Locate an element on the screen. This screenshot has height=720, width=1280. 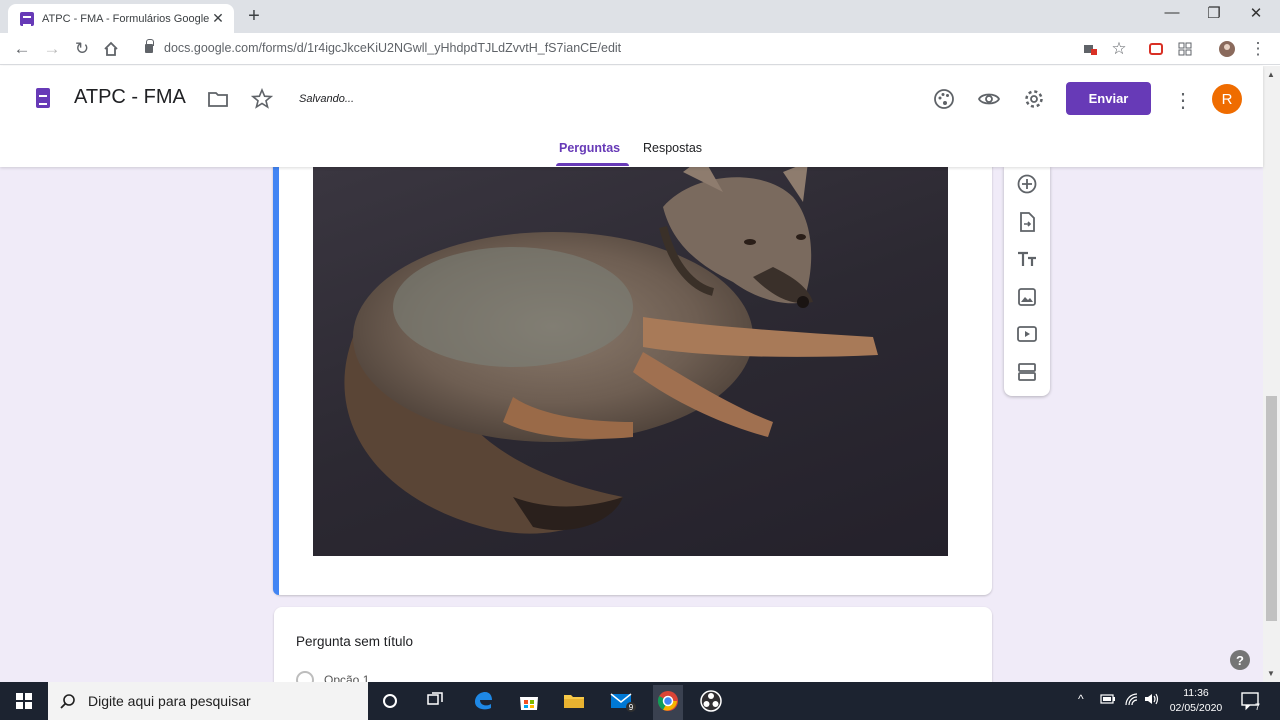
task-view-icon is located at coordinates (435, 701).